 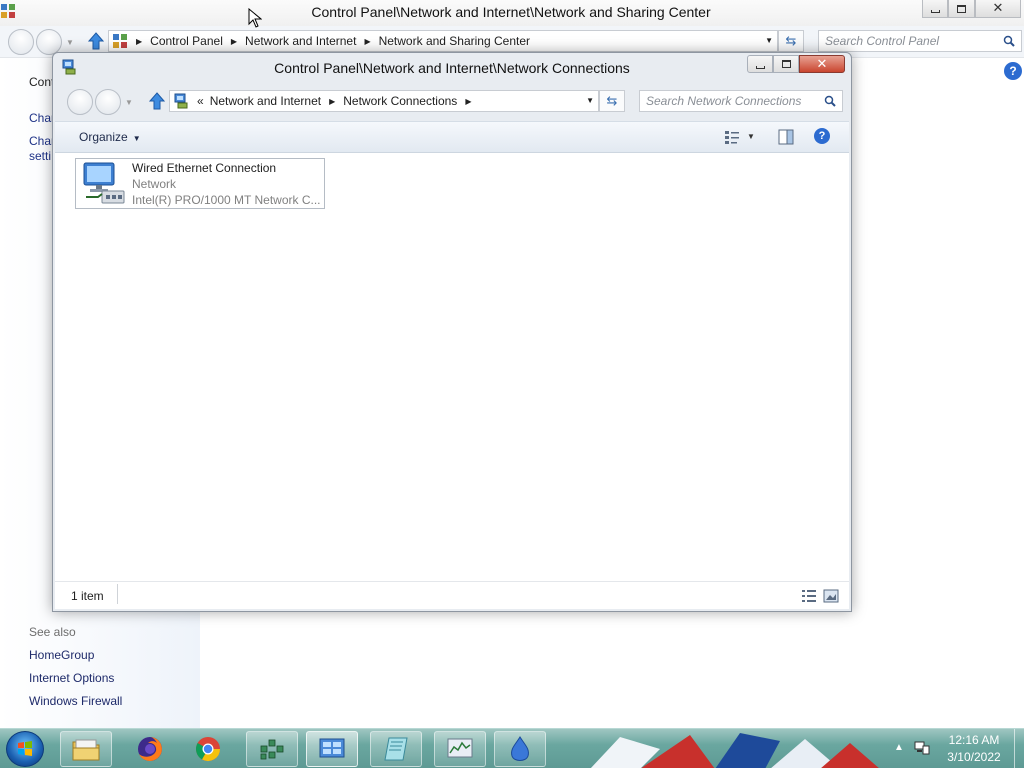 I want to click on network-adapter-icon, so click(x=104, y=183).